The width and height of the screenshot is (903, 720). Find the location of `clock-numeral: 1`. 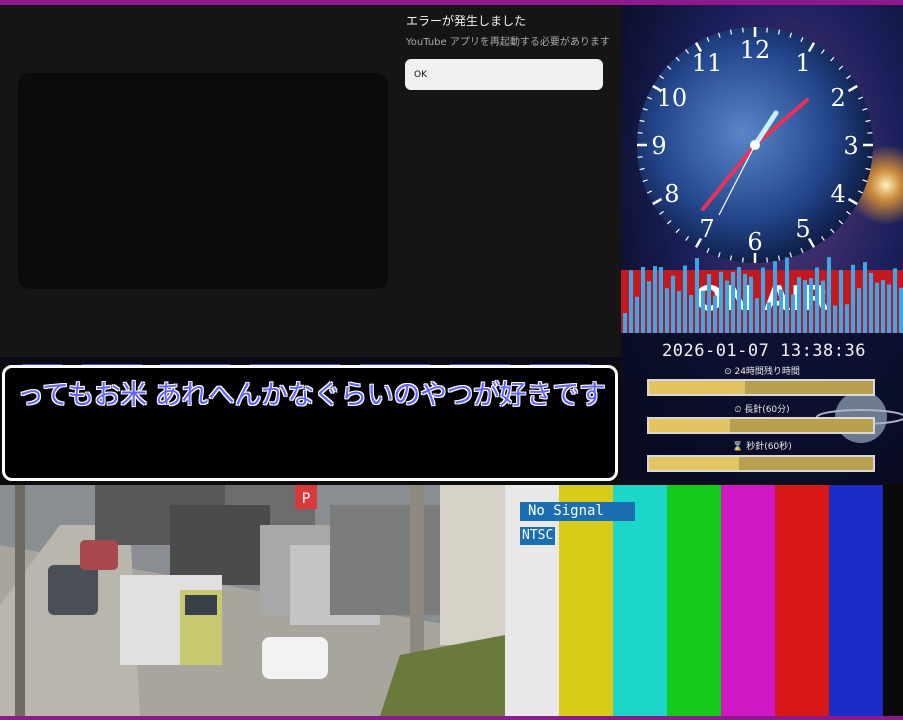

clock-numeral: 1 is located at coordinates (802, 63).